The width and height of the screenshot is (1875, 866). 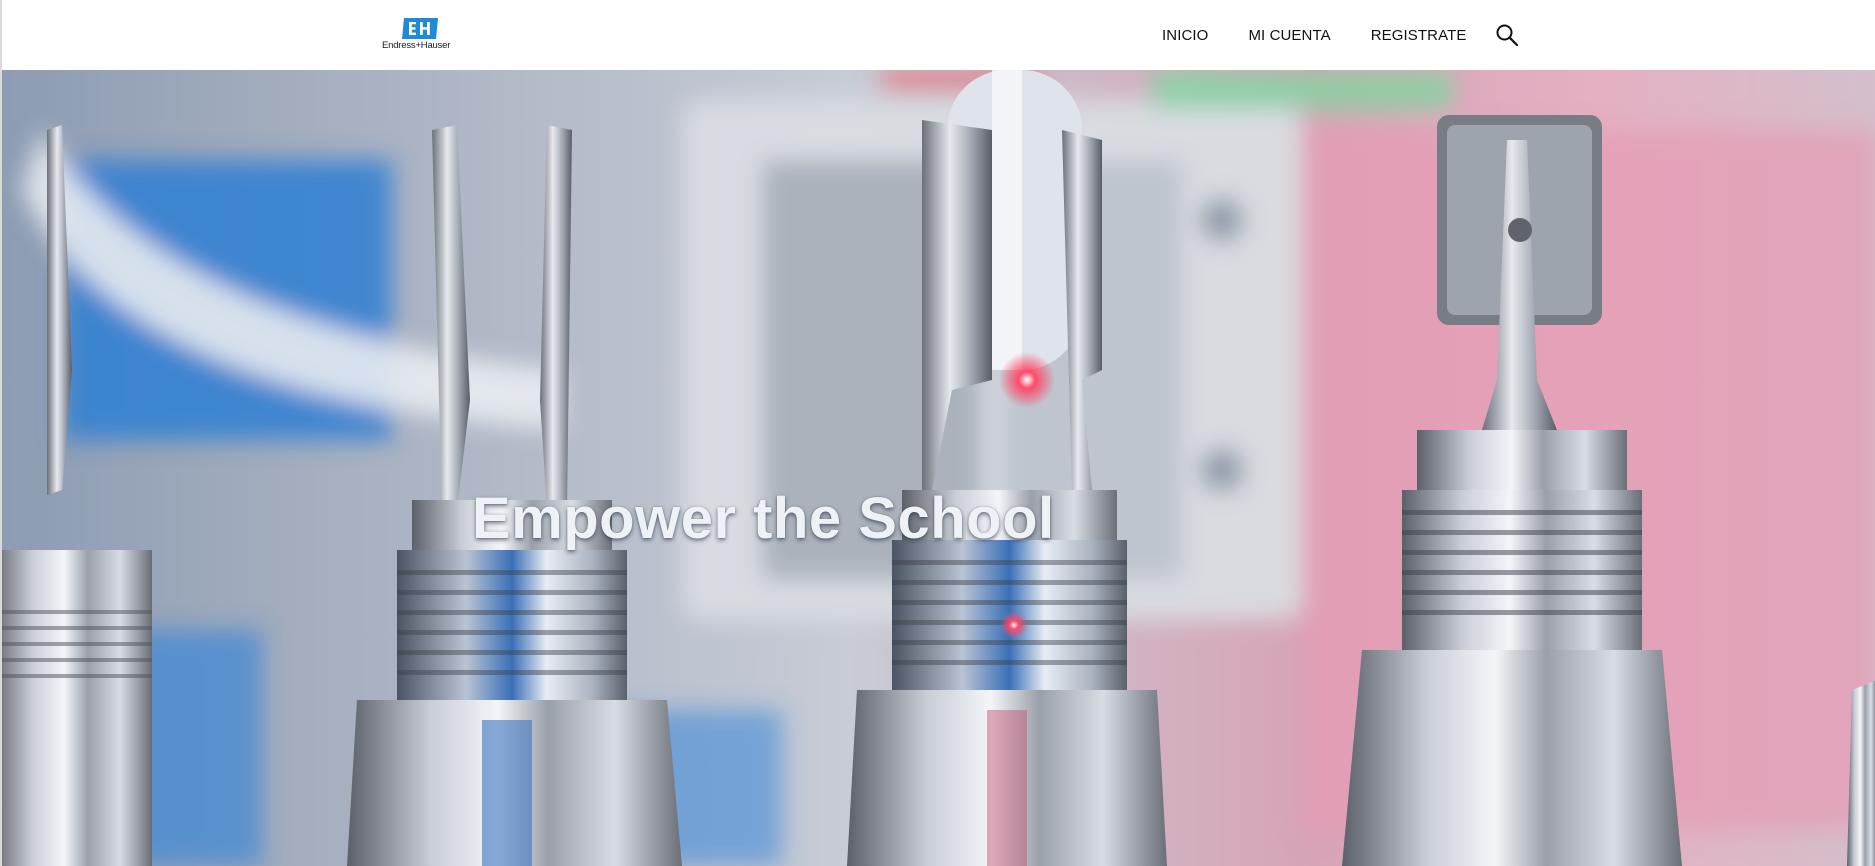 I want to click on search-icon, so click(x=1507, y=35).